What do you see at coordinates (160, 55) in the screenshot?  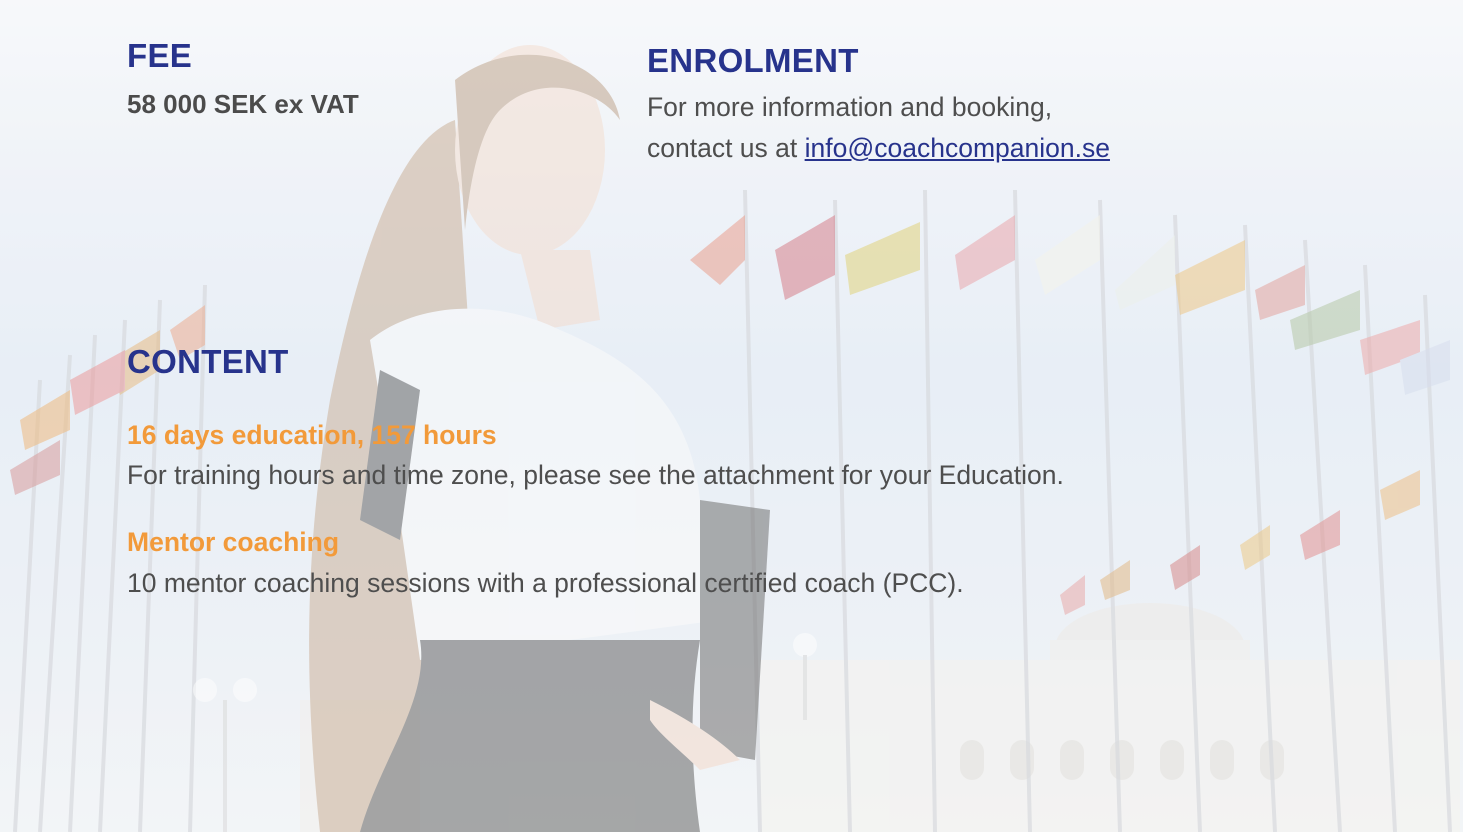 I see `fee-heading: FEE` at bounding box center [160, 55].